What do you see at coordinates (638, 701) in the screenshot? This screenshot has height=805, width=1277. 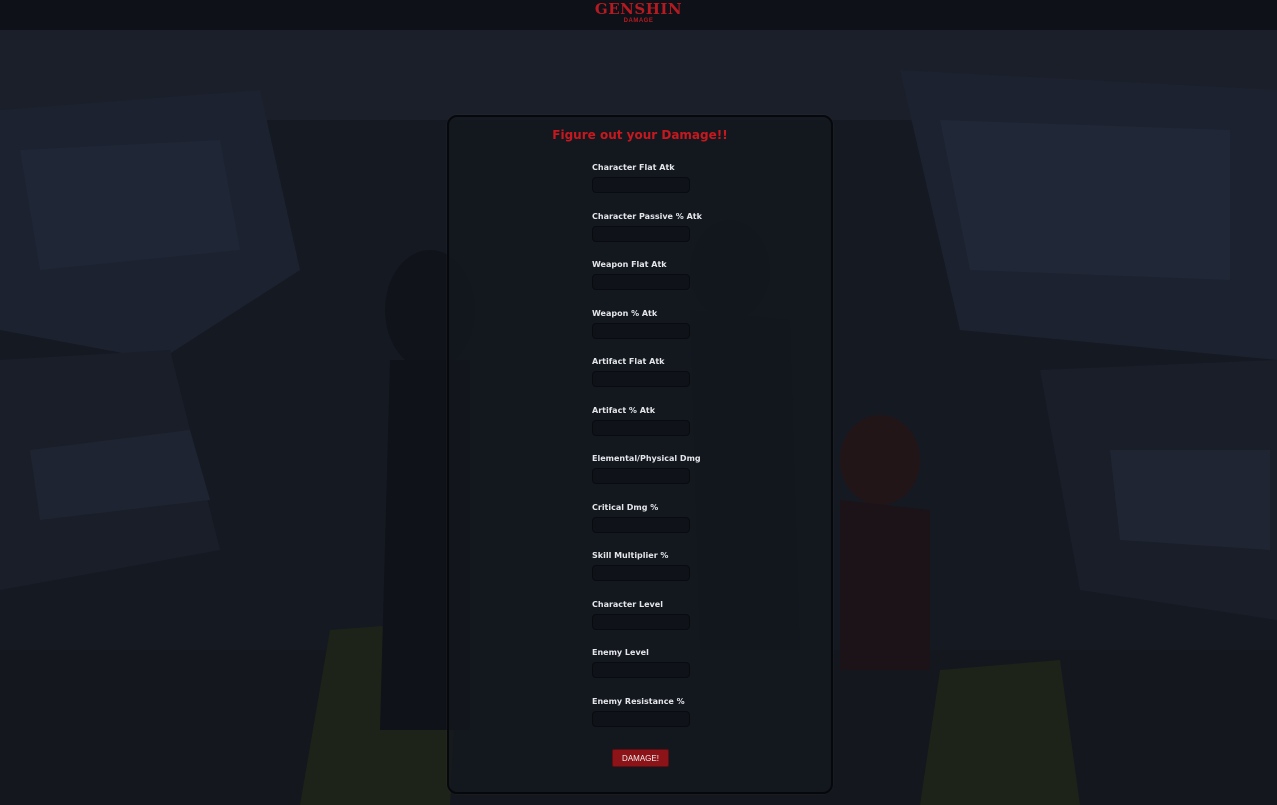 I see `field-label: Enemy Resistance %` at bounding box center [638, 701].